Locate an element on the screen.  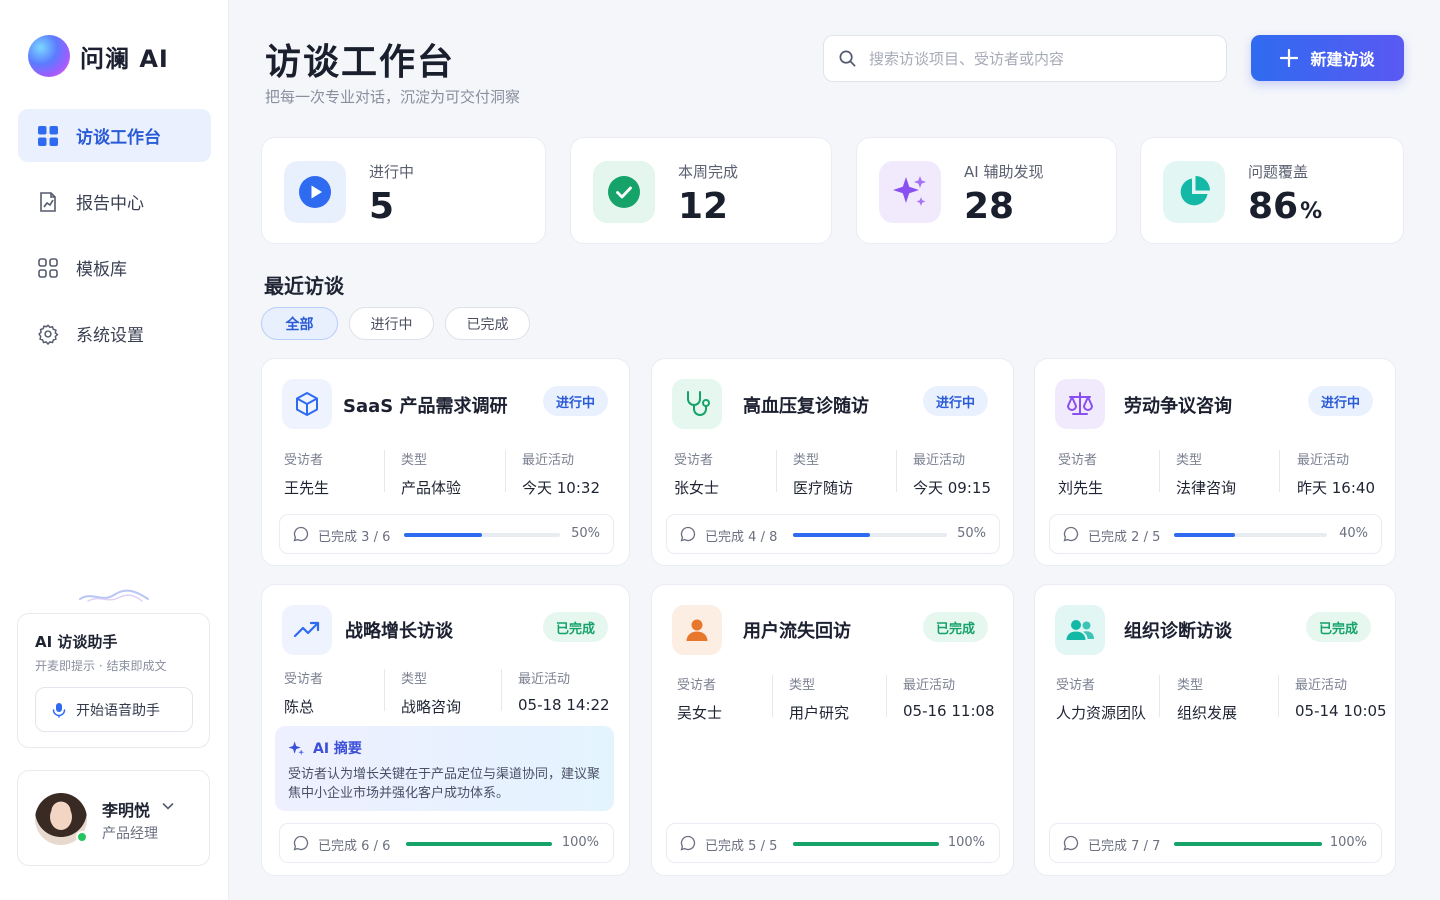
stat-label: AI 辅助发现 is located at coordinates (1004, 172).